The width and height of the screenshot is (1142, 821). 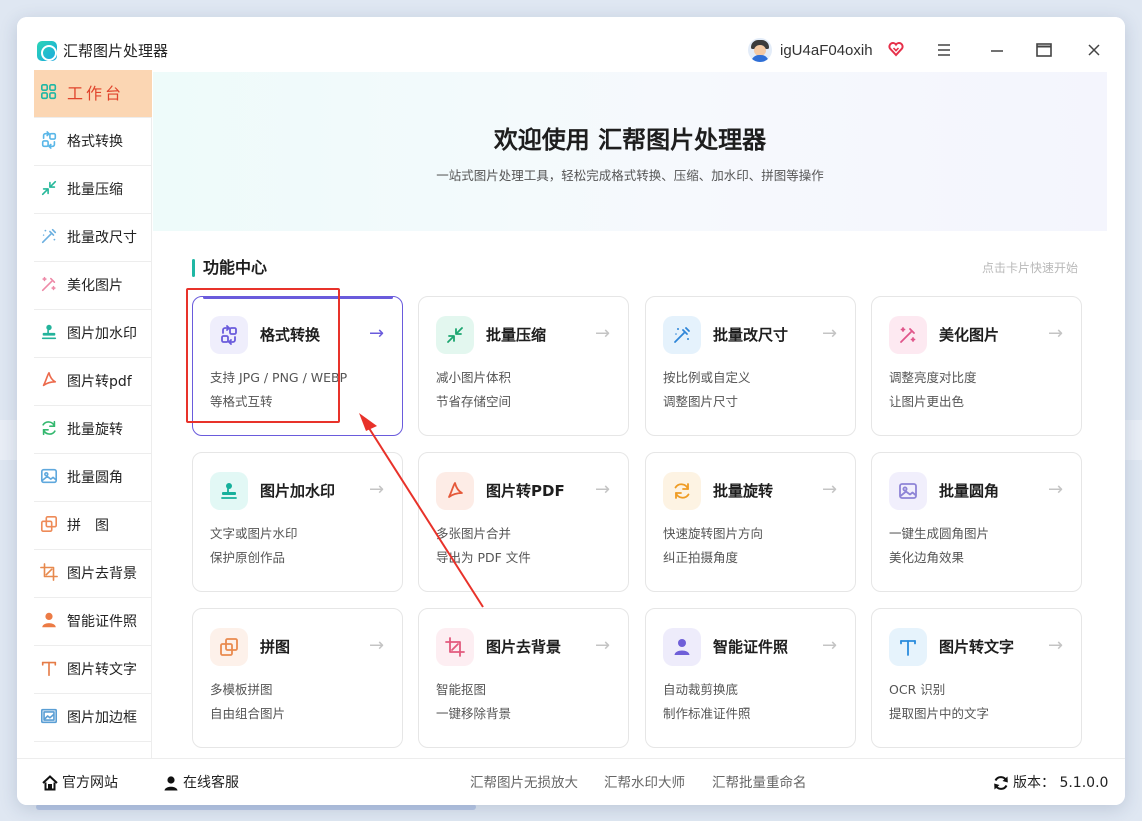 I want to click on resize-icon, so click(x=49, y=236).